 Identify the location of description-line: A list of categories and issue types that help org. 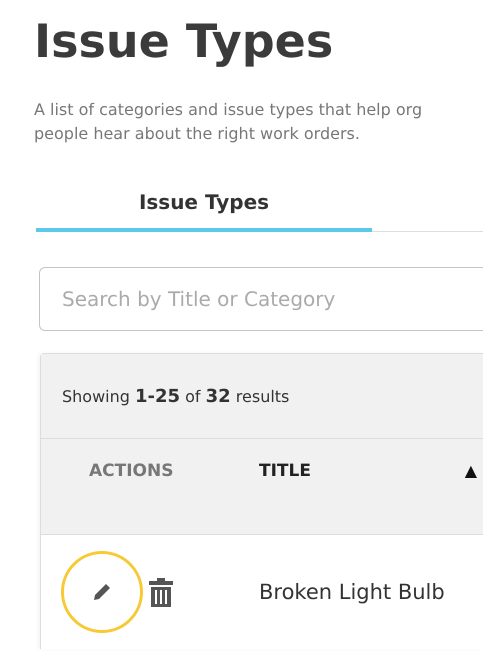
(228, 110).